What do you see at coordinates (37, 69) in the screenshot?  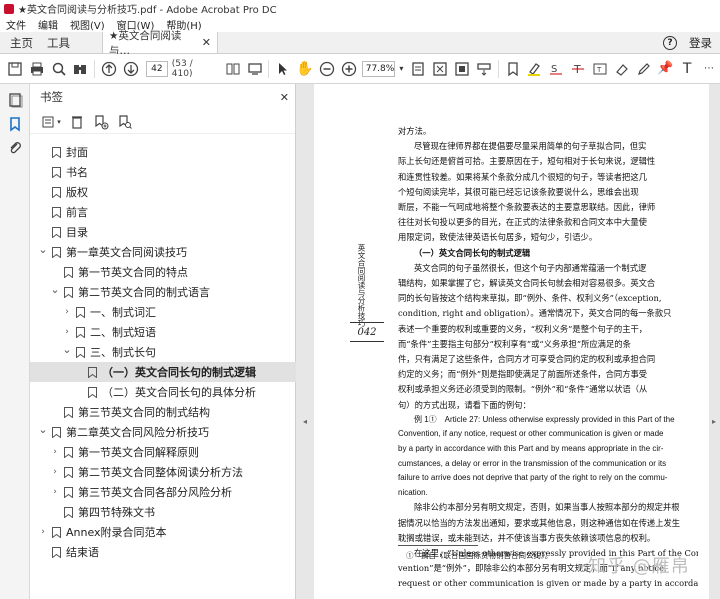 I see `print-icon` at bounding box center [37, 69].